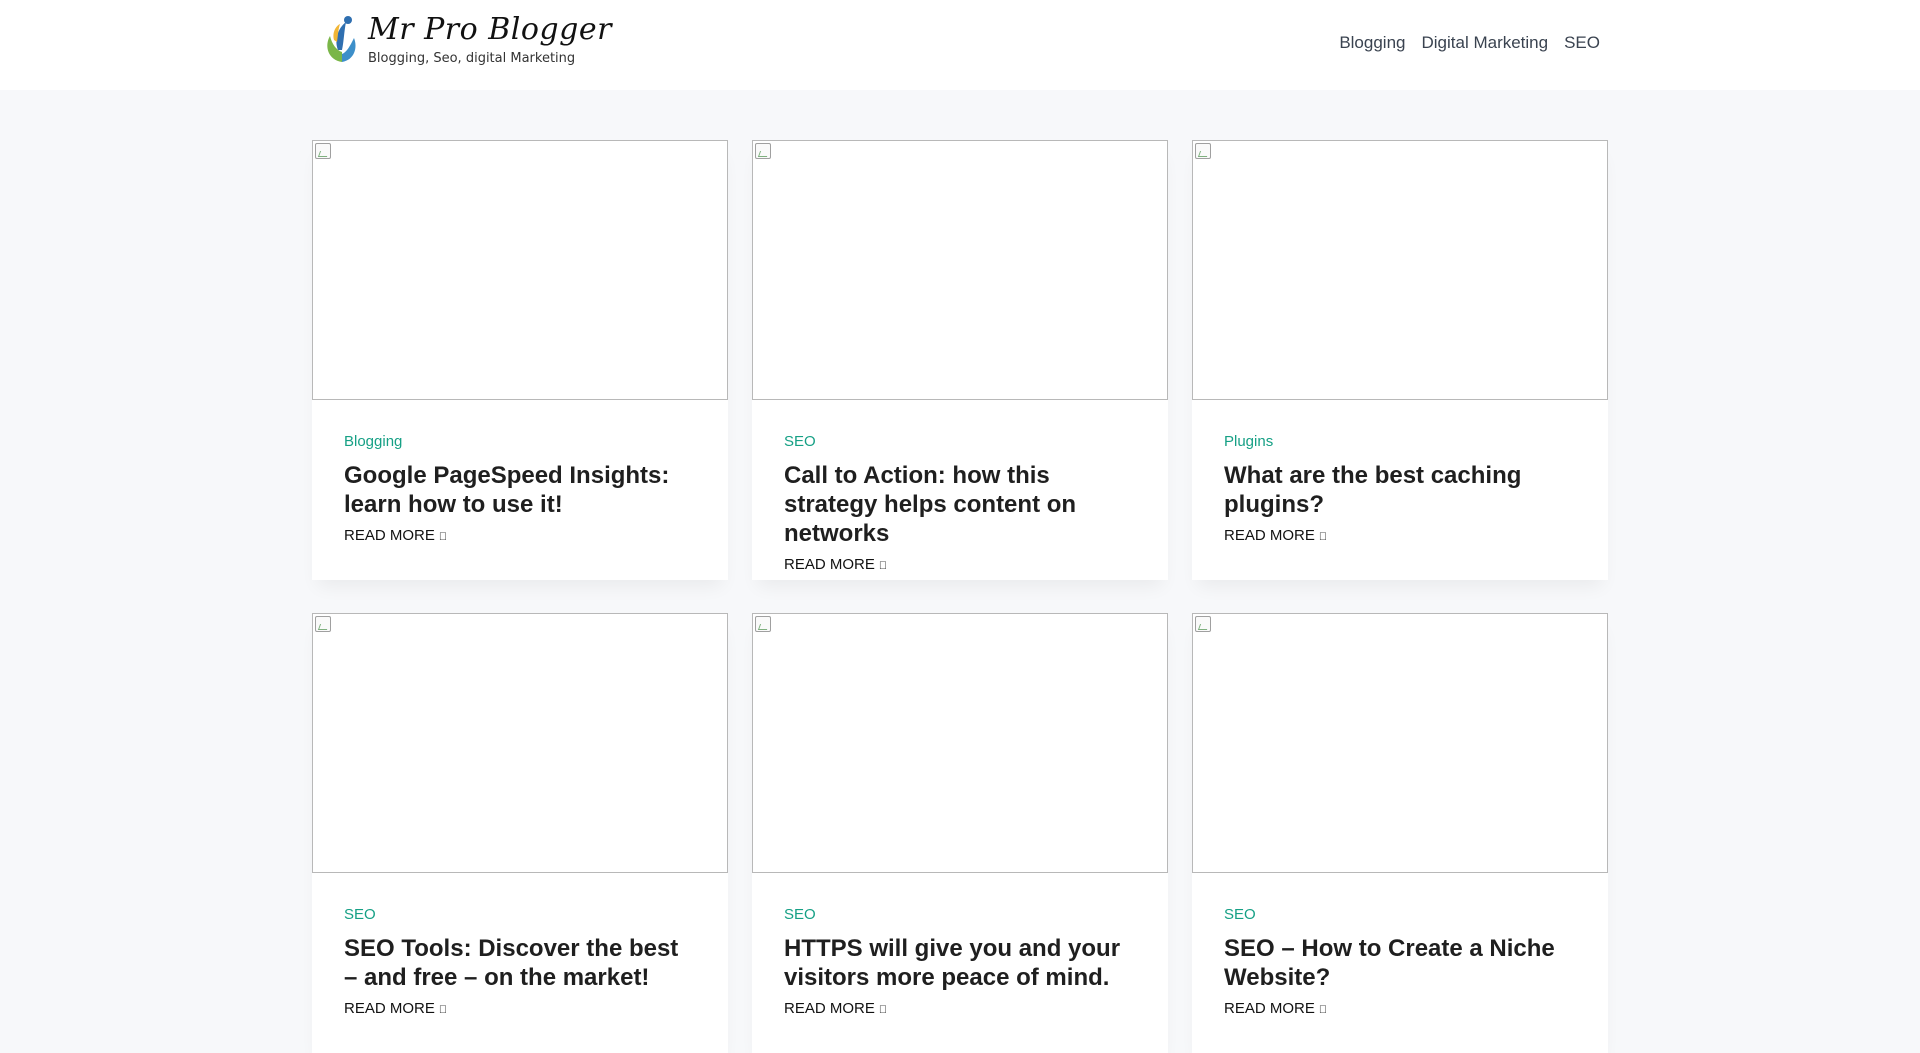 The image size is (1920, 1053). Describe the element at coordinates (472, 58) in the screenshot. I see `site-tagline: Blogging, Seo, digital Marketing` at that location.